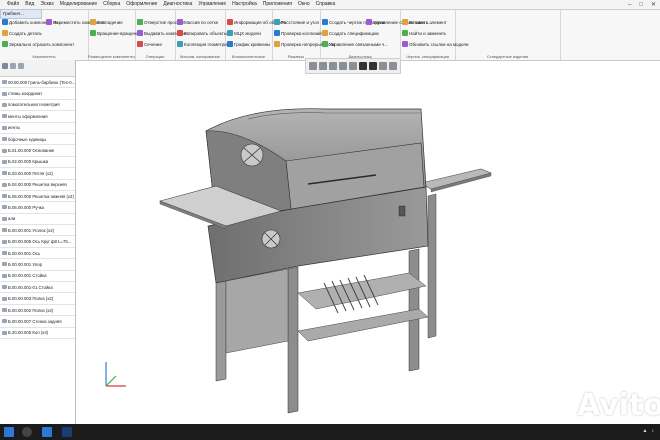  What do you see at coordinates (37, 288) in the screenshot?
I see `tree-row: Б.00.00.001-01 Стойка` at bounding box center [37, 288].